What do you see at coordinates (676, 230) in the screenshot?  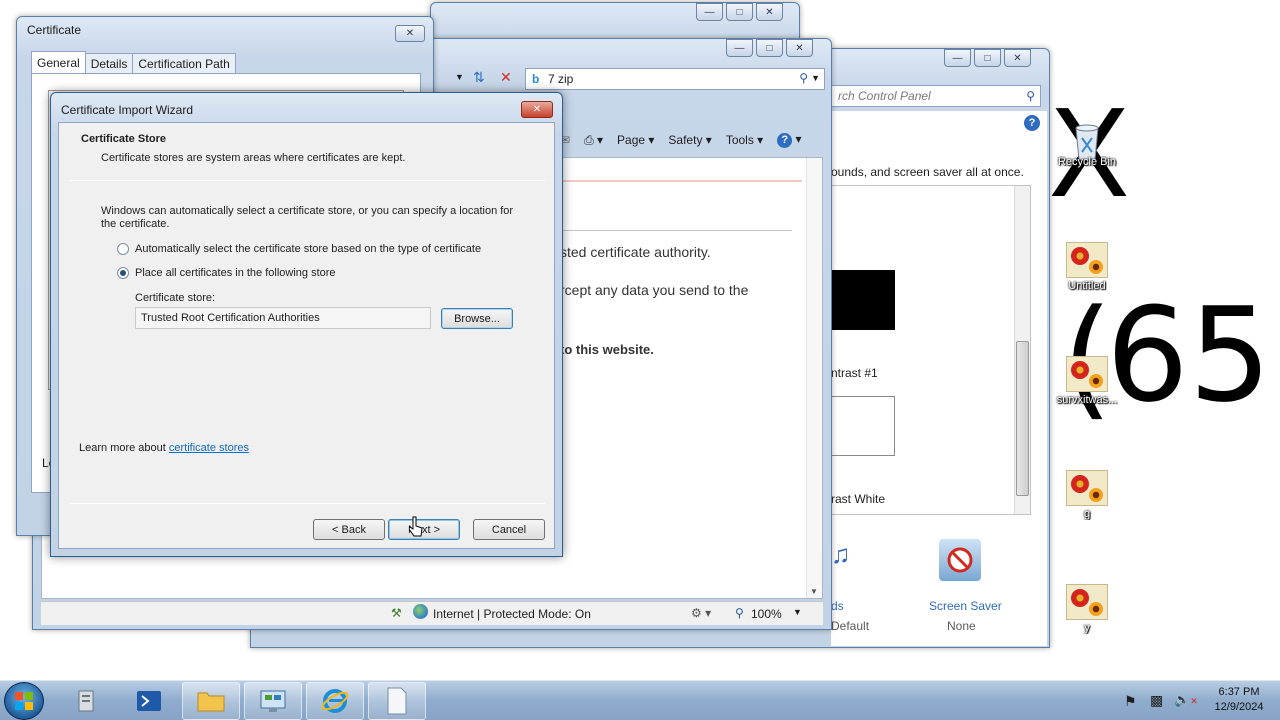 I see `section-divider` at bounding box center [676, 230].